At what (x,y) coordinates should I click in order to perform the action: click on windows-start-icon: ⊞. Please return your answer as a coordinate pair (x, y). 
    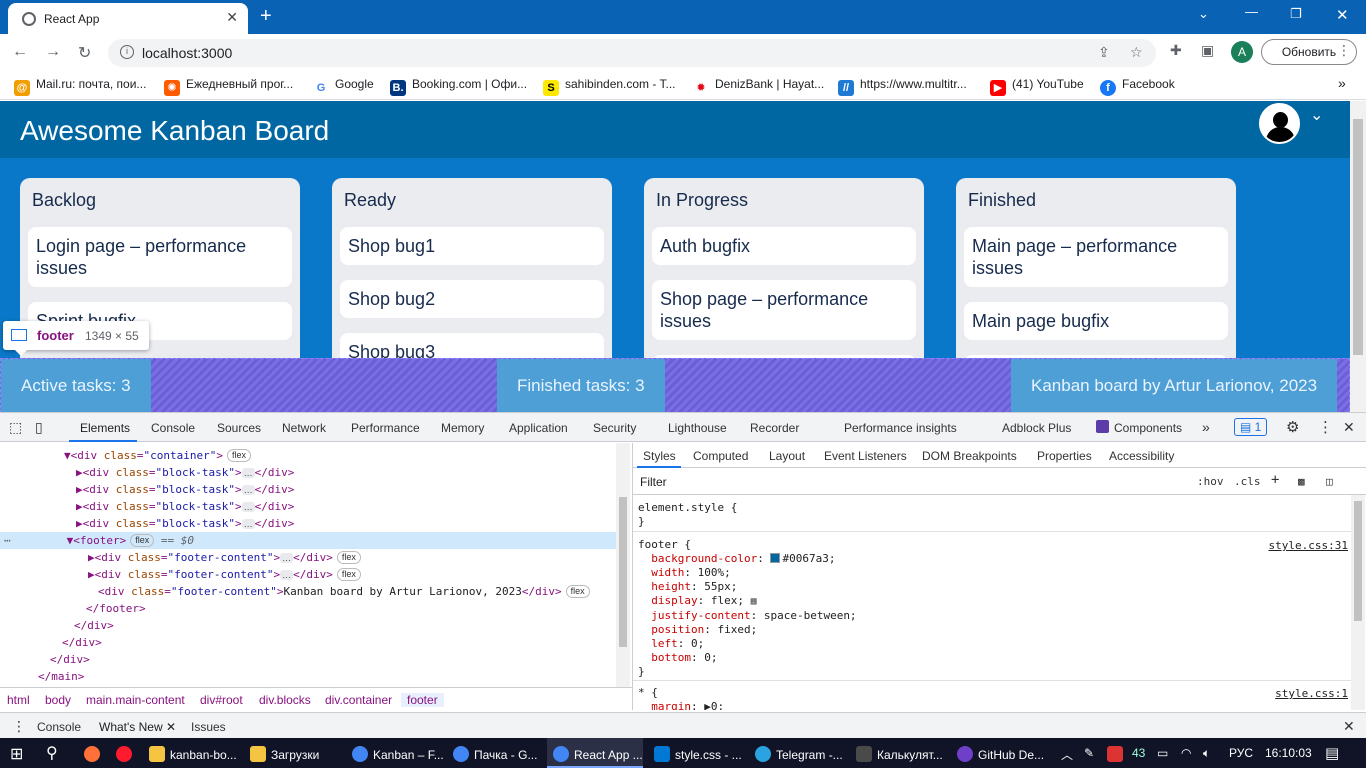
    Looking at the image, I should click on (16, 754).